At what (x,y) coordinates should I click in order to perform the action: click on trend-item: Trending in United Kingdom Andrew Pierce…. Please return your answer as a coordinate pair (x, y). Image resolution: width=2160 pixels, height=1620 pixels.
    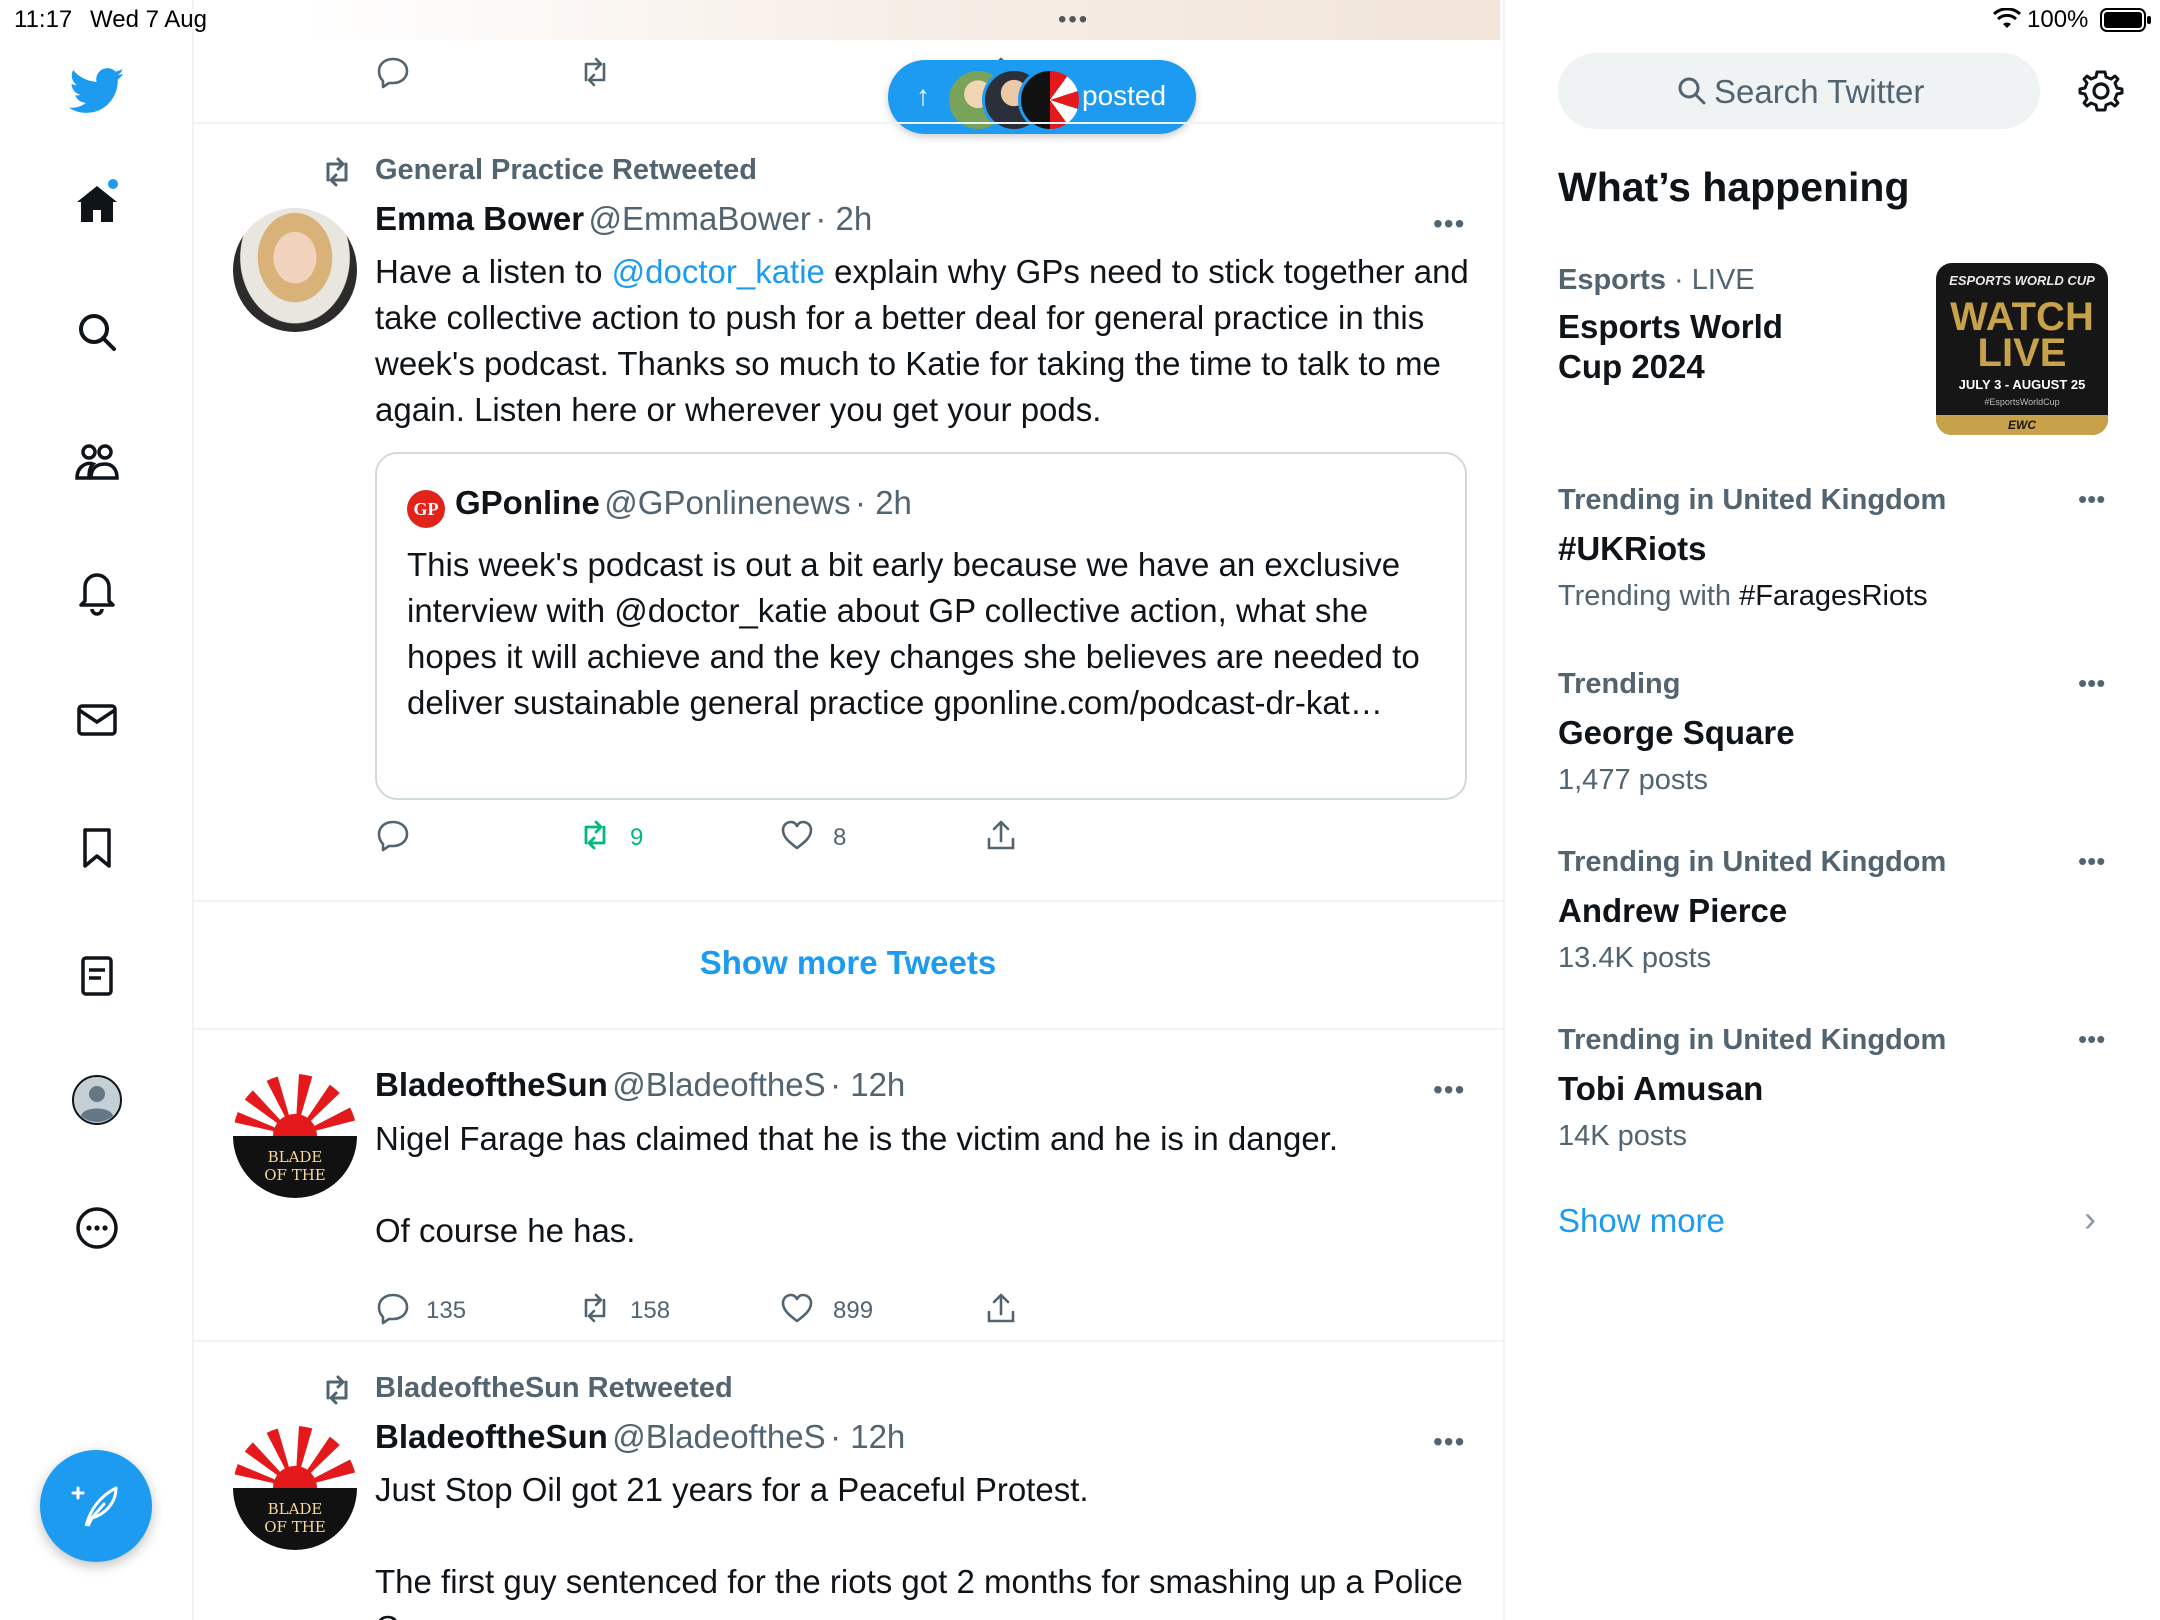
    Looking at the image, I should click on (1833, 916).